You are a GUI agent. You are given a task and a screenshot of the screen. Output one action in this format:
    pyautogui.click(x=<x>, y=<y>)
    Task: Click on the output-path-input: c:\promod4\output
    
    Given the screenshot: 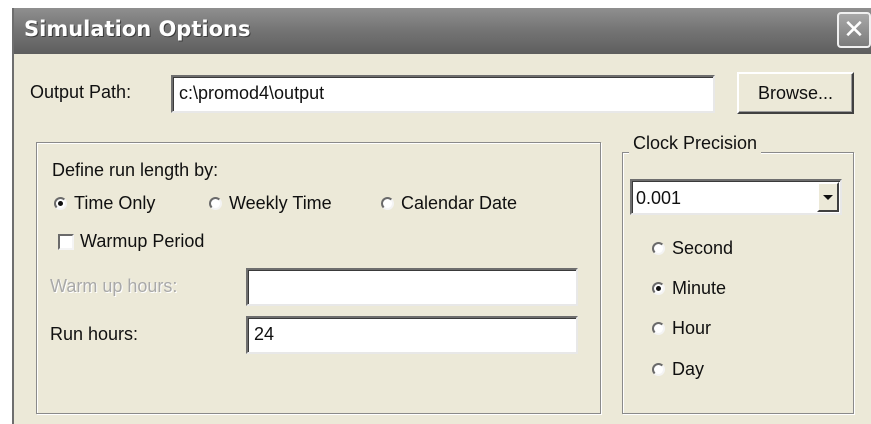 What is the action you would take?
    pyautogui.click(x=443, y=94)
    